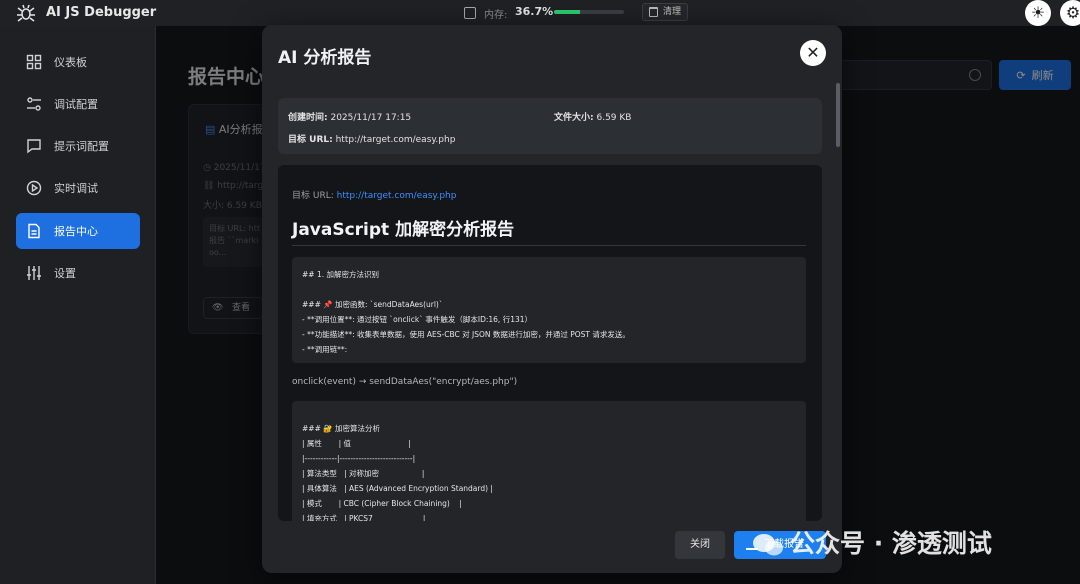 The height and width of the screenshot is (584, 1080). I want to click on sidebar-item-label: 仪表板, so click(70, 62).